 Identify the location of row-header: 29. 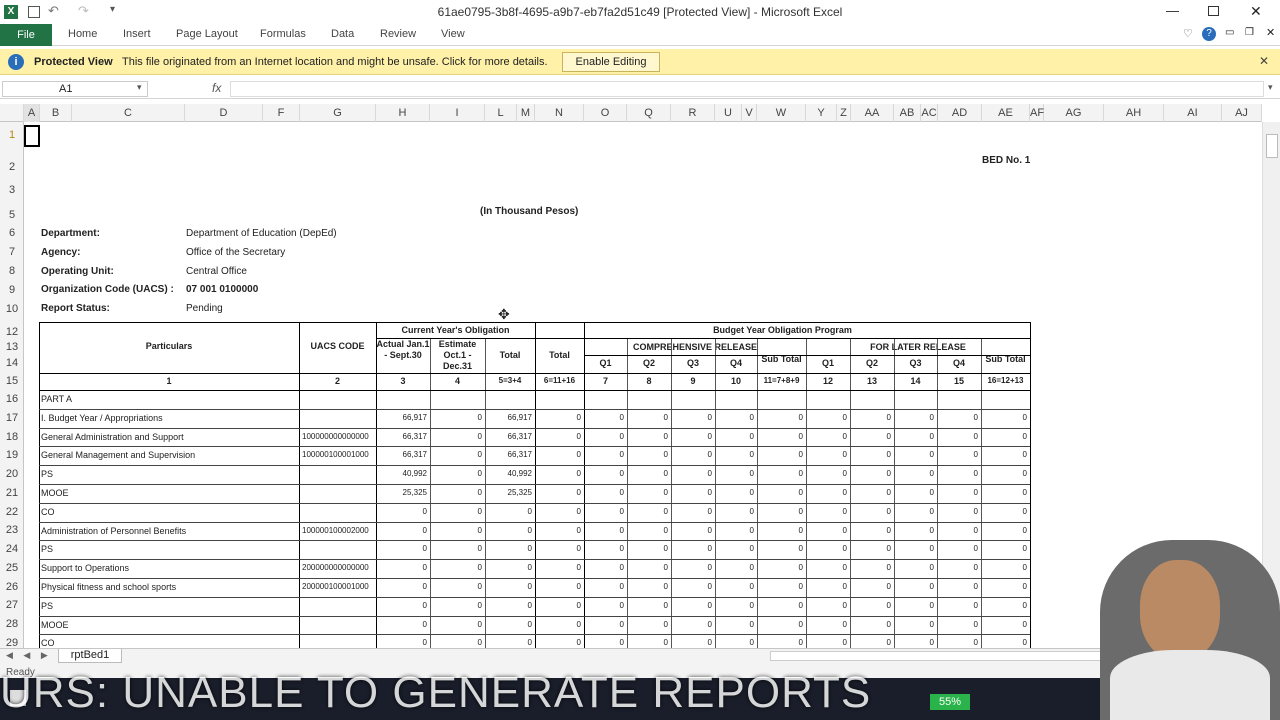
(11, 642).